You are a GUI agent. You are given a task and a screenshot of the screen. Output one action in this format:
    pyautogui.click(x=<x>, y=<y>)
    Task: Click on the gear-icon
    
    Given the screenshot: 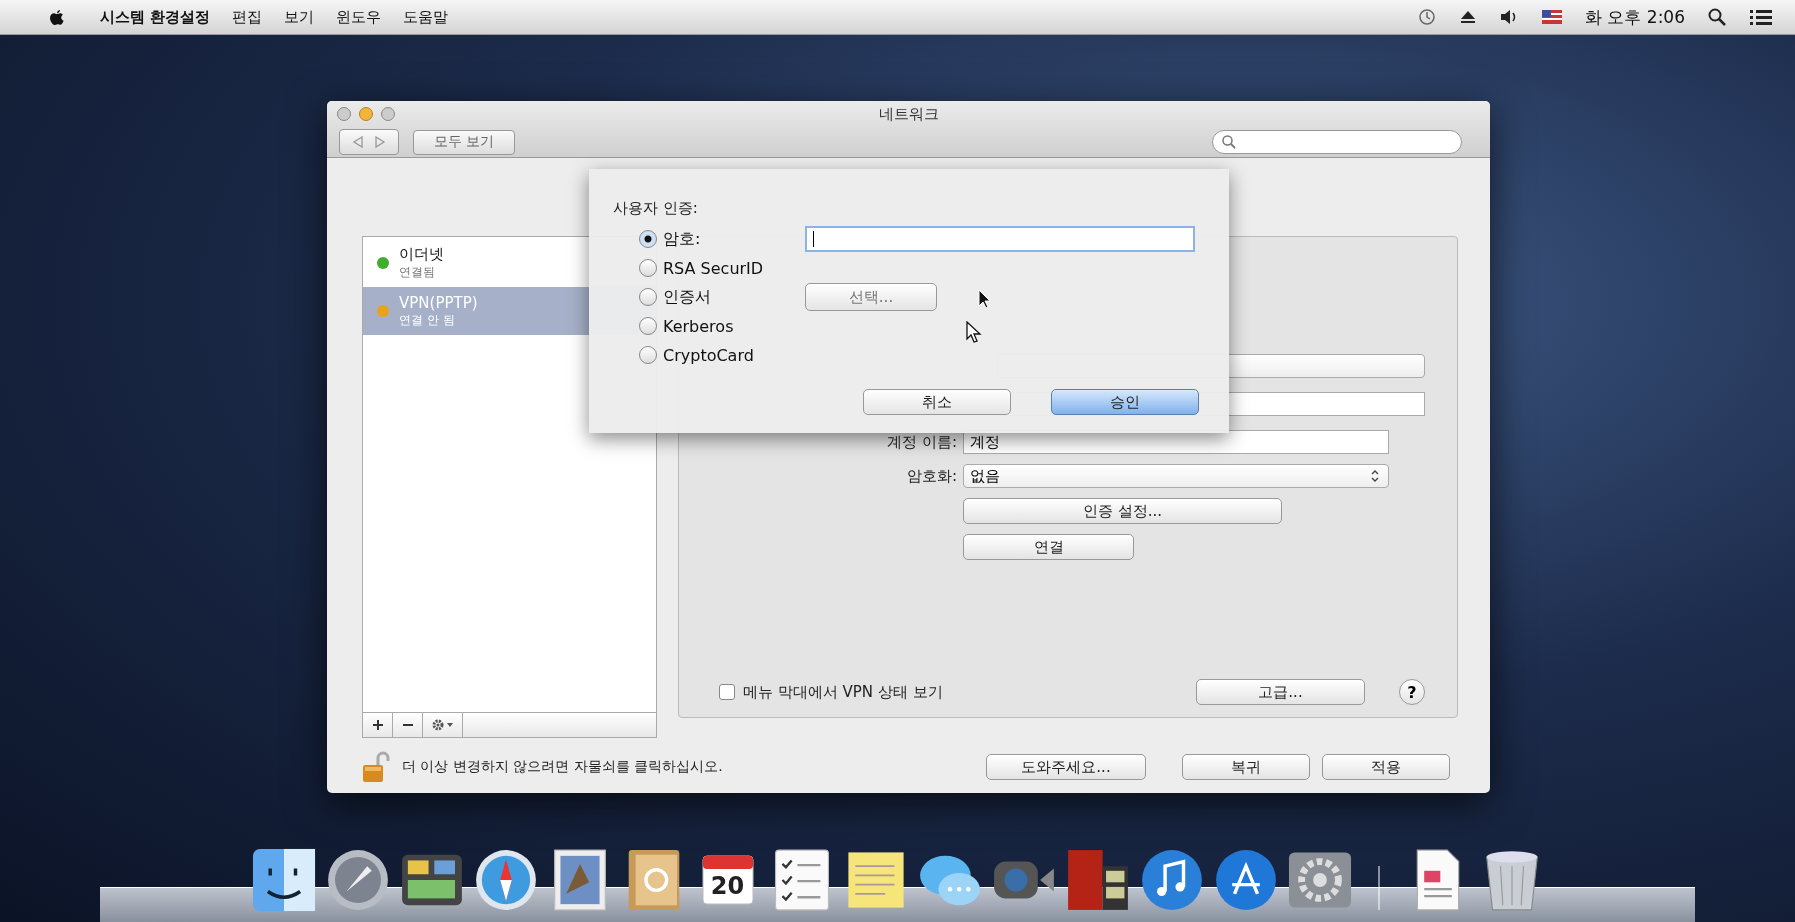 What is the action you would take?
    pyautogui.click(x=442, y=725)
    